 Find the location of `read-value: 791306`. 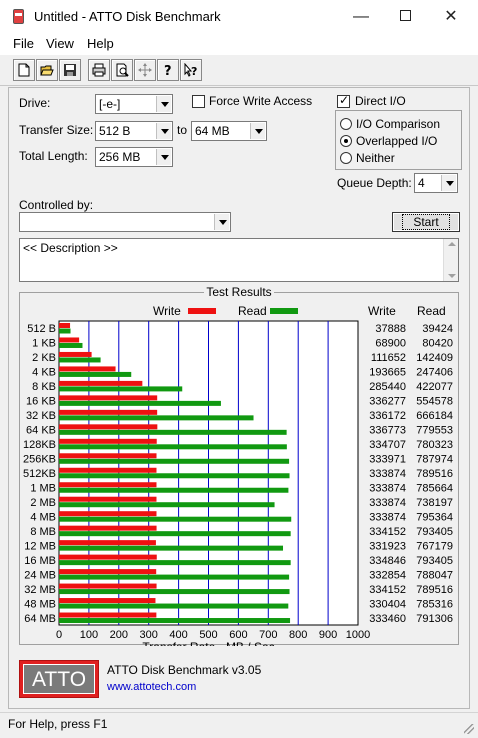

read-value: 791306 is located at coordinates (434, 619).